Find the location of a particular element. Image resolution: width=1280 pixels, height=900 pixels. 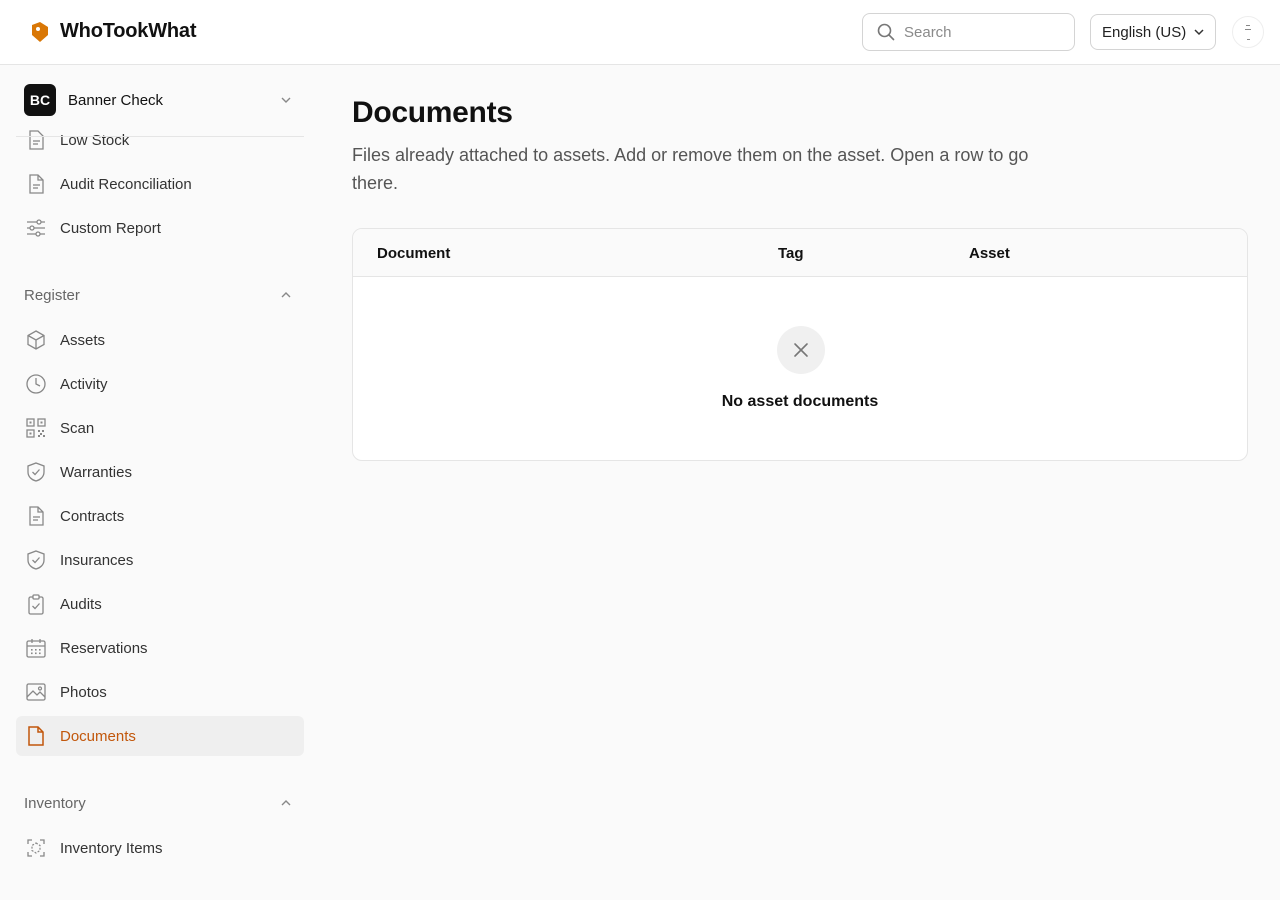

sidebar-item-label: Inventory Items is located at coordinates (111, 848).